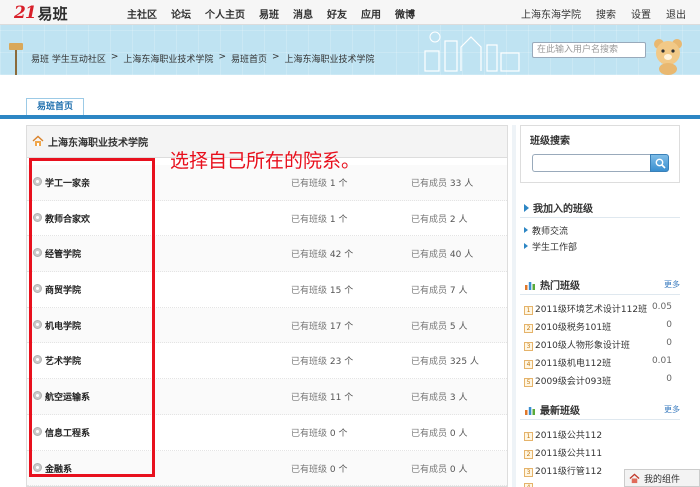 This screenshot has height=487, width=700. I want to click on arrow-icon, so click(526, 207).